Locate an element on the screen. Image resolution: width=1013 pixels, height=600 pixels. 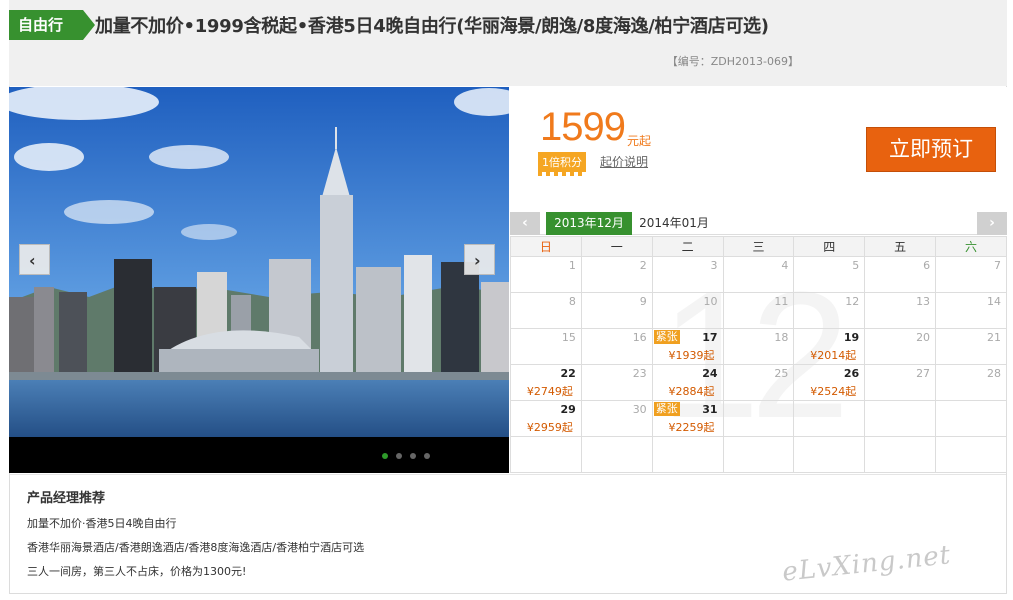
calendar-day: 27 is located at coordinates (900, 382).